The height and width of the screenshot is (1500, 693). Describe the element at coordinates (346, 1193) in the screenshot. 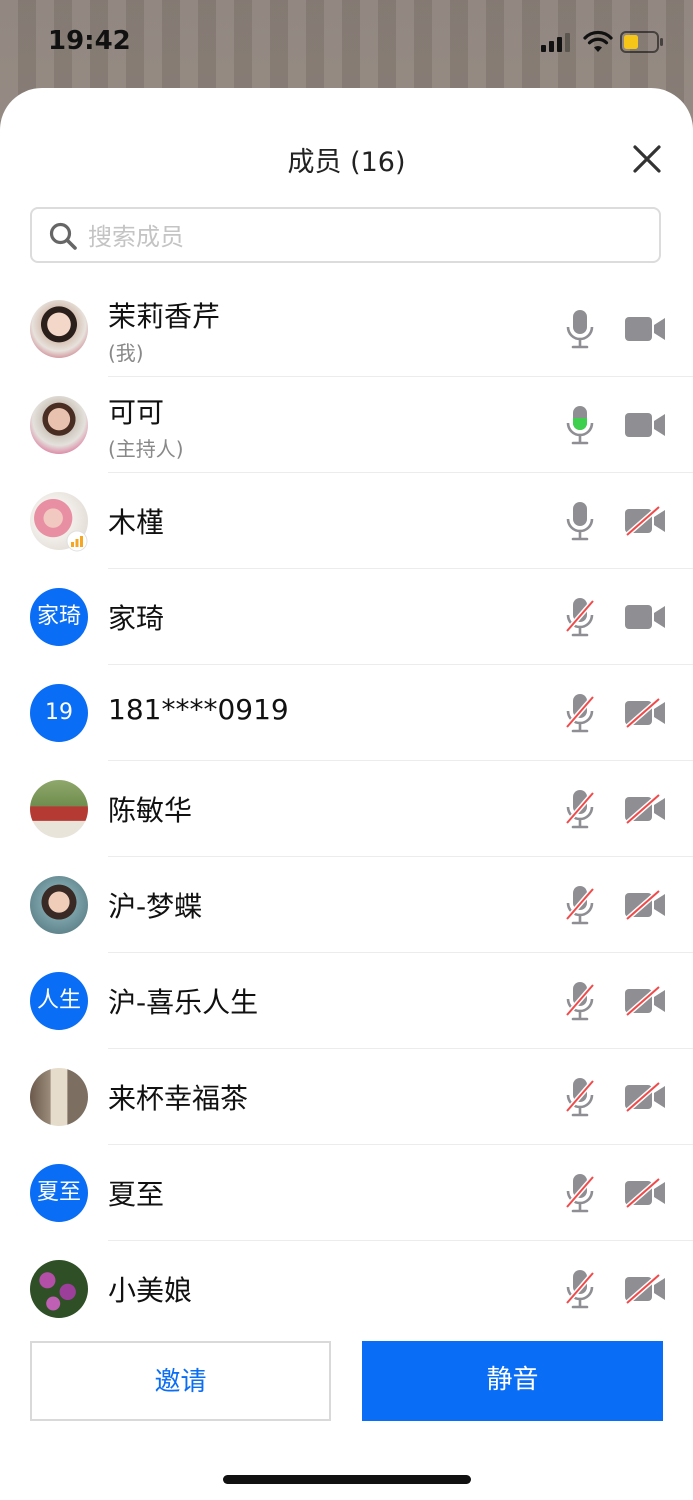

I see `member-row: 夏至 夏至` at that location.